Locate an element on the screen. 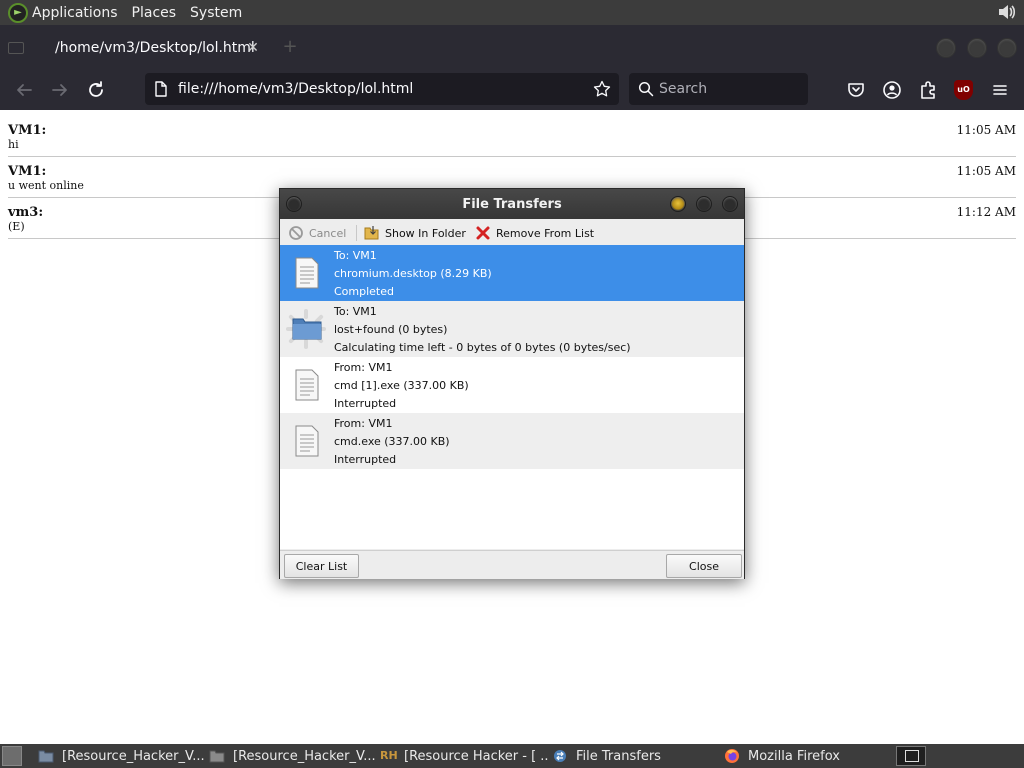 This screenshot has width=1024, height=768. reload-icon is located at coordinates (96, 90).